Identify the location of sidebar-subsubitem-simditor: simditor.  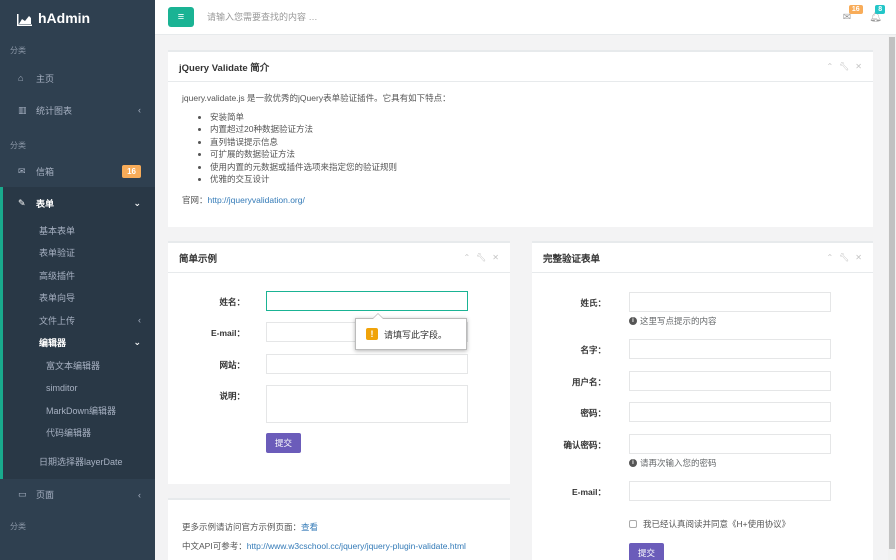
(79, 388).